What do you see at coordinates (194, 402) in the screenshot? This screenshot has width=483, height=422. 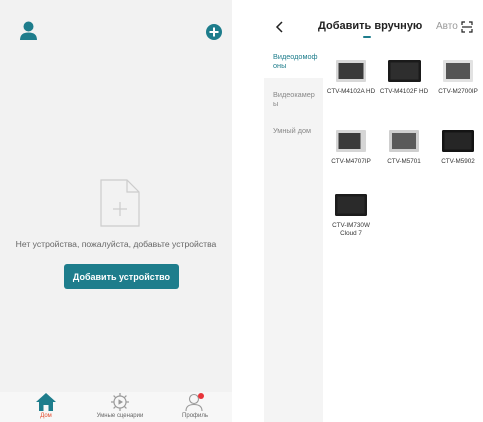 I see `profile-icon` at bounding box center [194, 402].